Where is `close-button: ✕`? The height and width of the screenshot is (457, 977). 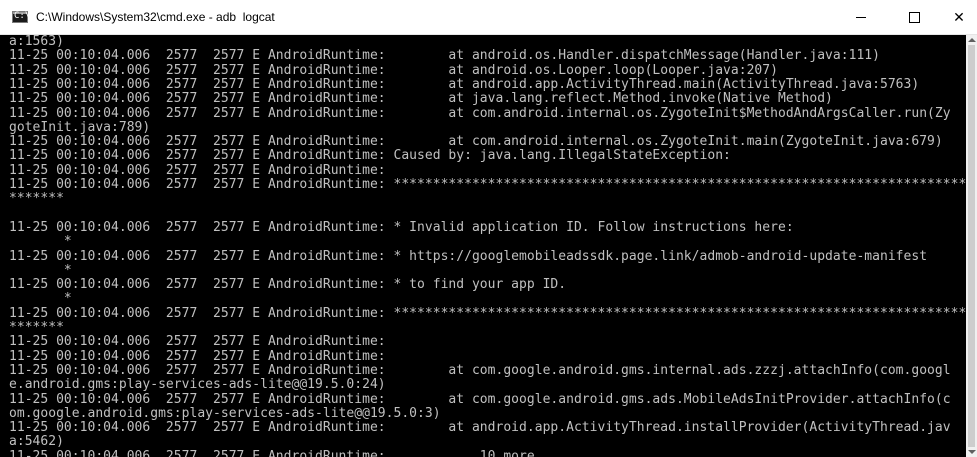 close-button: ✕ is located at coordinates (956, 17).